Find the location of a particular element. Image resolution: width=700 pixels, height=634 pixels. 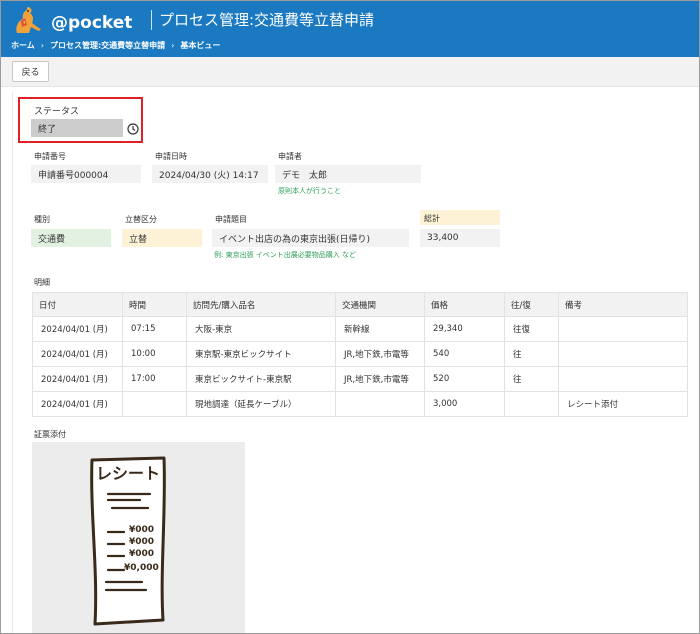

cell-transport: 新幹線 is located at coordinates (380, 329).